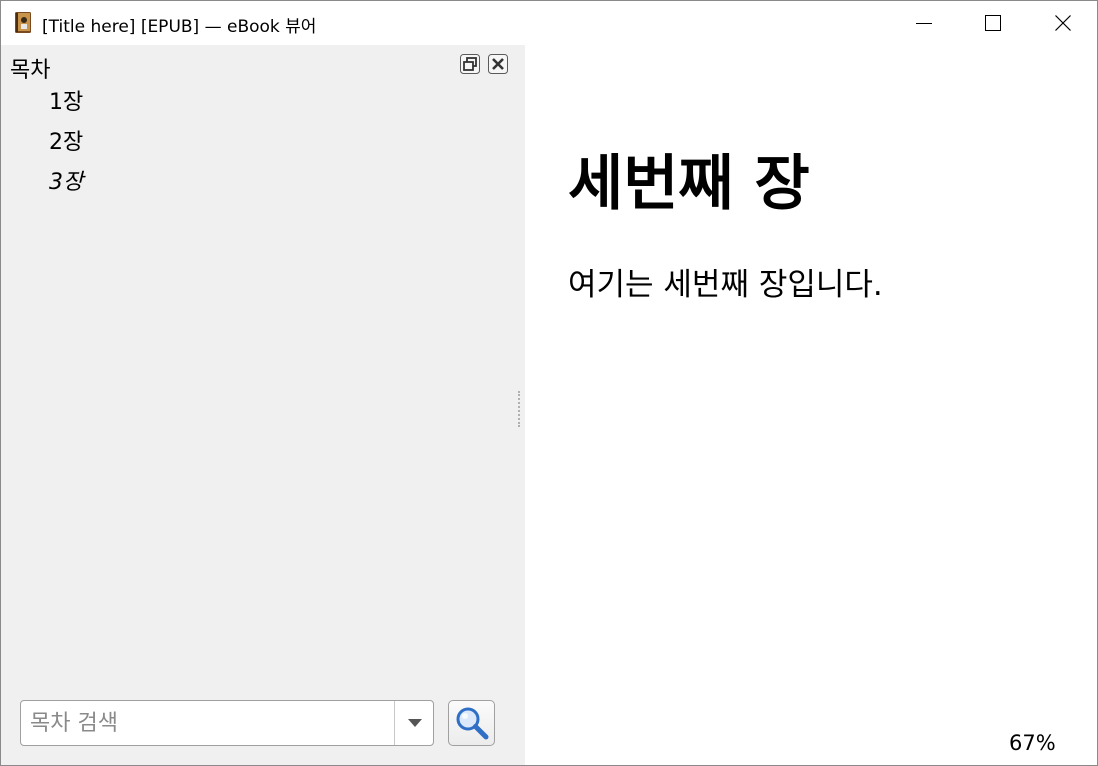  I want to click on toc-item-chapter-1: 1장, so click(256, 105).